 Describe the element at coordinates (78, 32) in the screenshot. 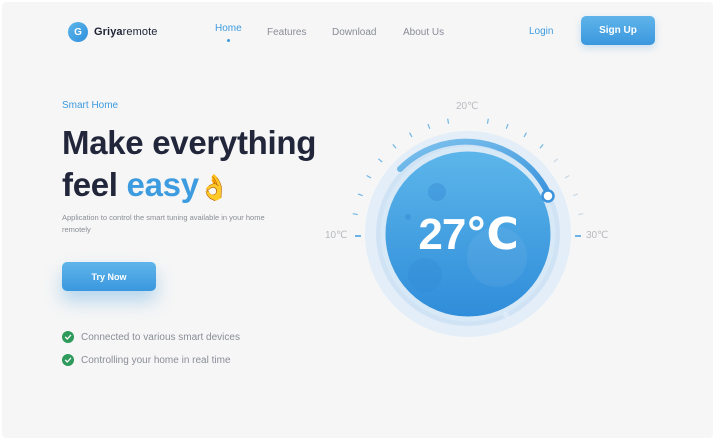

I see `logo-mark-icon: G` at that location.